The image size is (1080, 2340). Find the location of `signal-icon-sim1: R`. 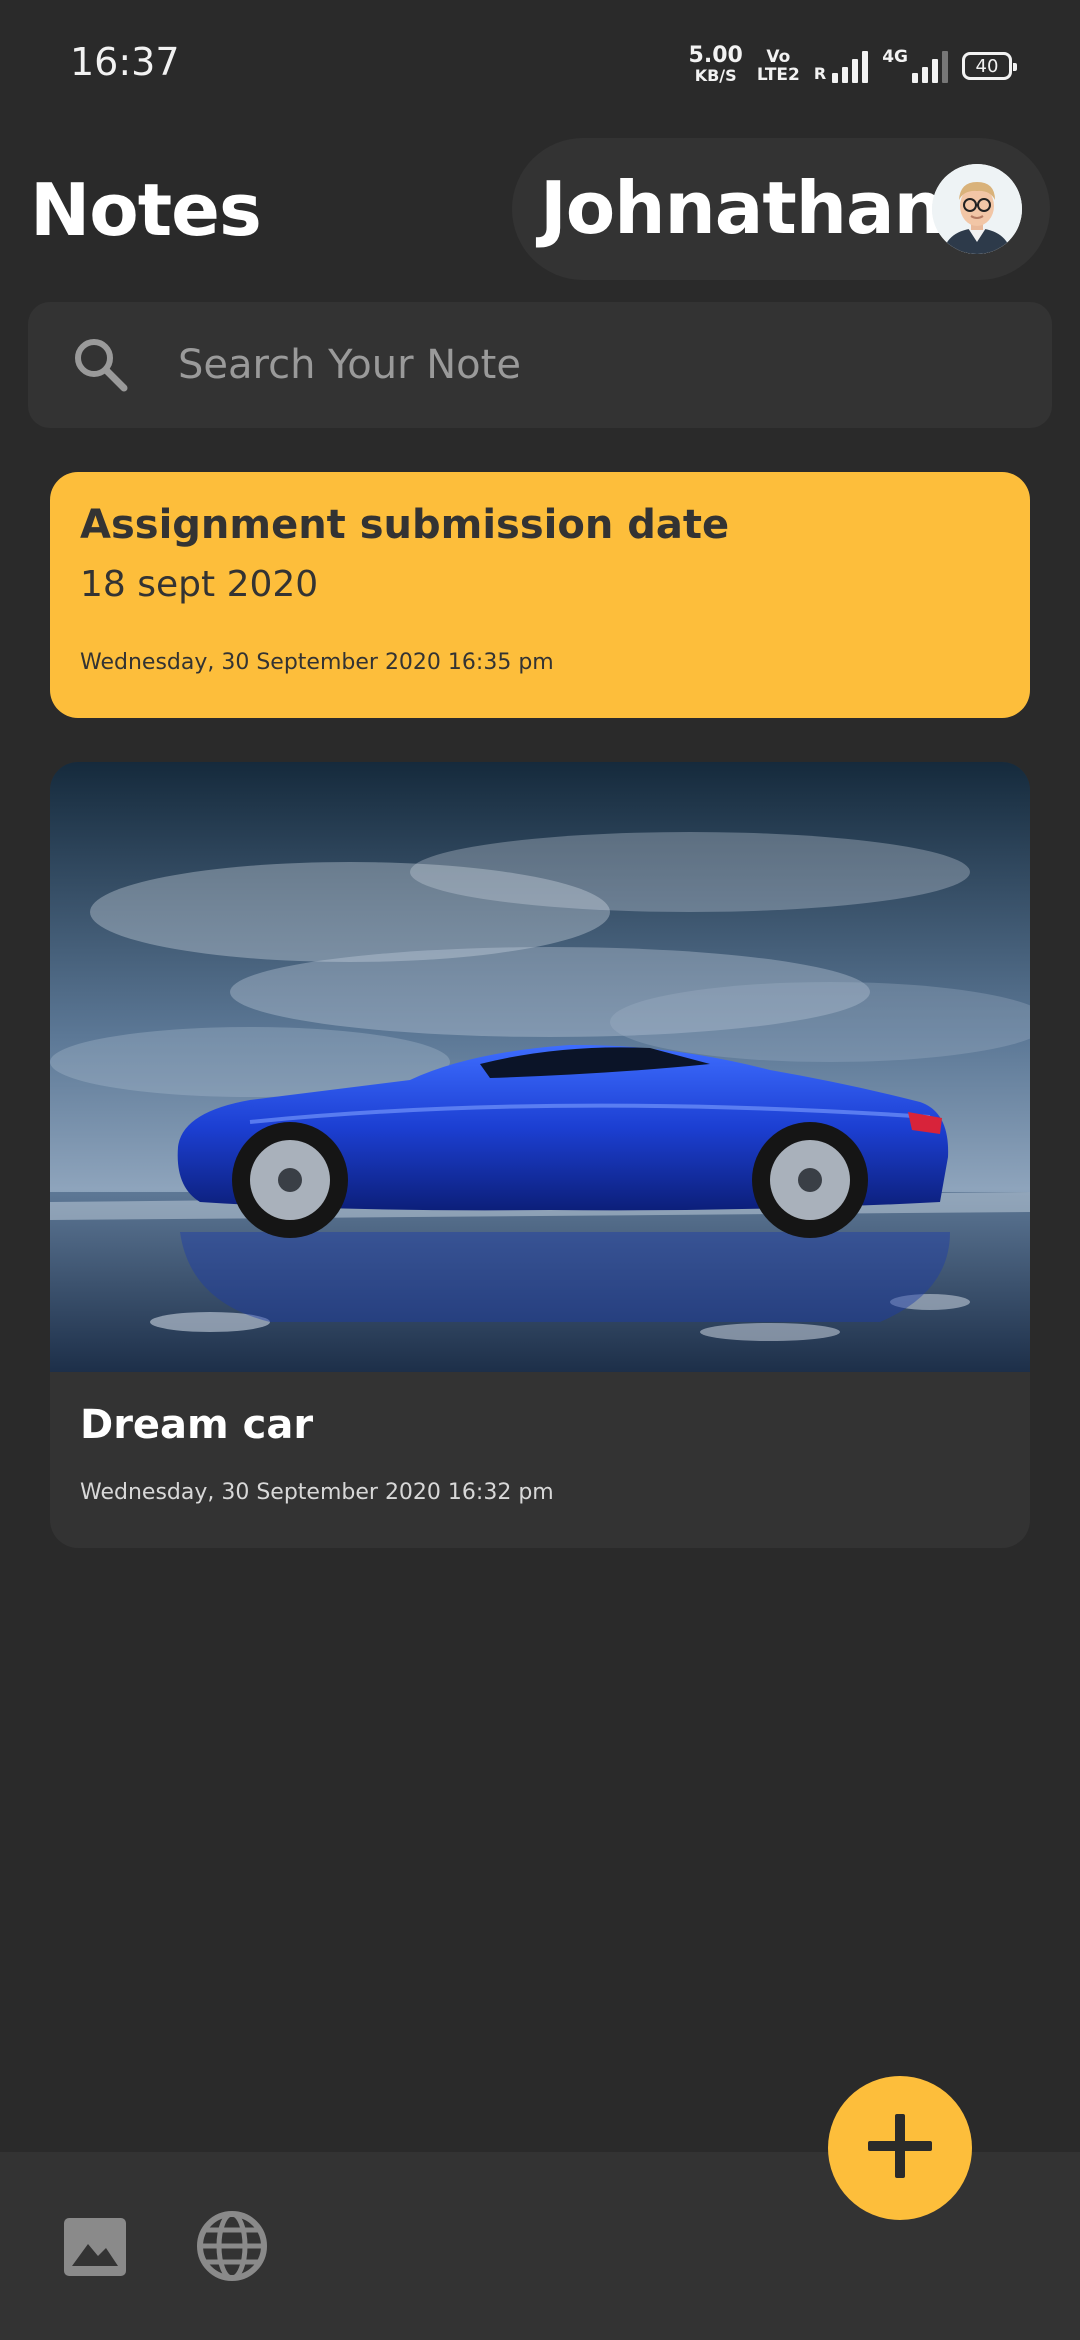

signal-icon-sim1: R is located at coordinates (841, 66).